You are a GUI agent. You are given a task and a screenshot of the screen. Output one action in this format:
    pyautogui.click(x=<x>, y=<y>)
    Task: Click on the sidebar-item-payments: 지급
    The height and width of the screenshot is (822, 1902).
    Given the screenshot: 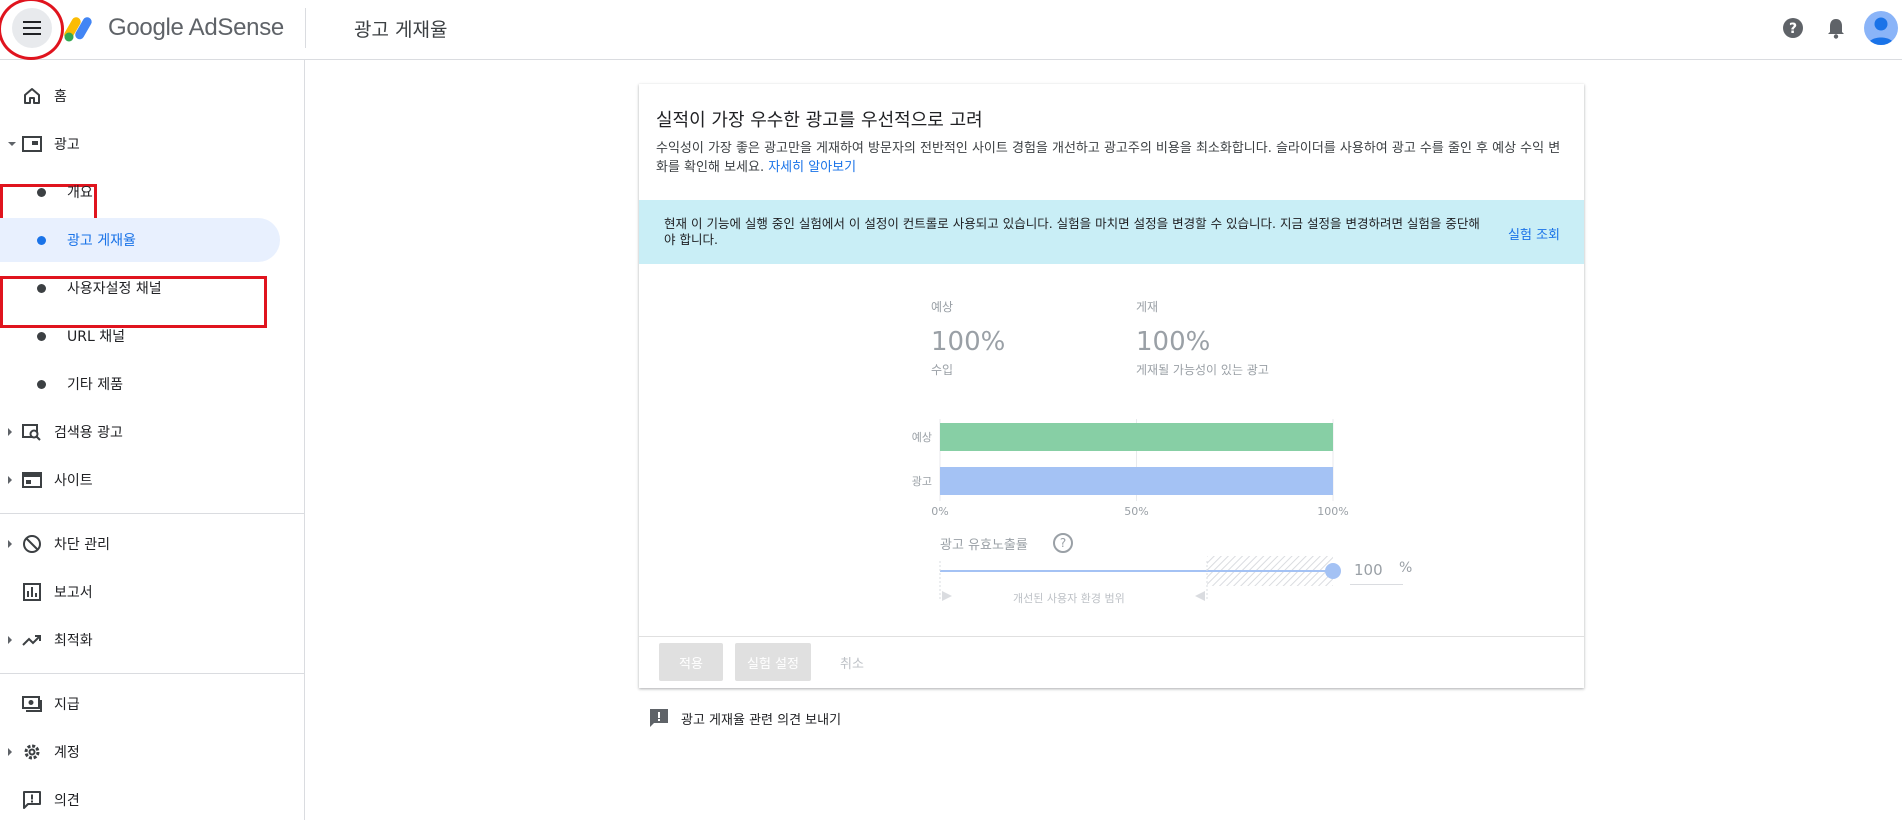 What is the action you would take?
    pyautogui.click(x=140, y=704)
    